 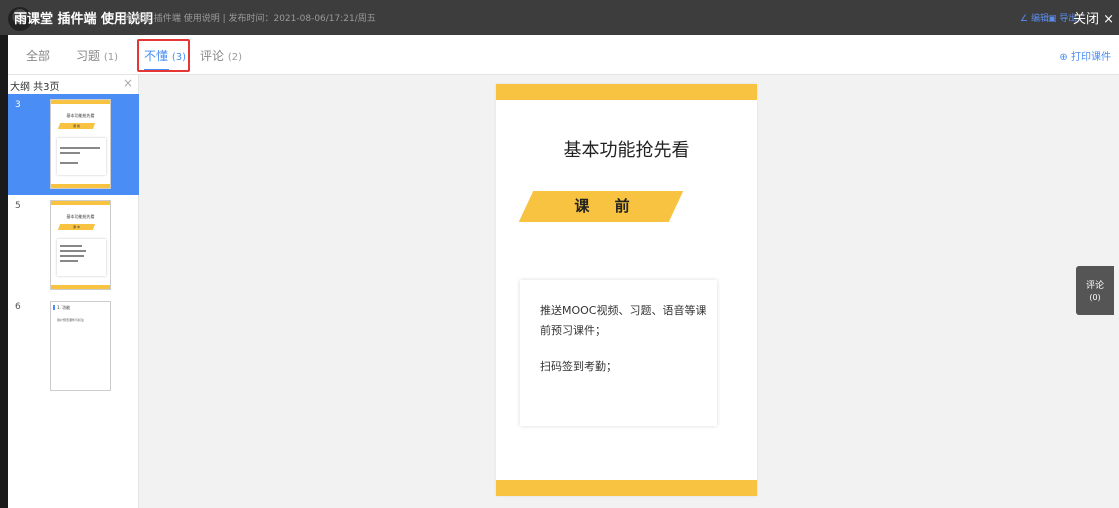 I want to click on slide-thumbnail: 1. 功能 用户预览课件与标注, so click(x=80, y=346).